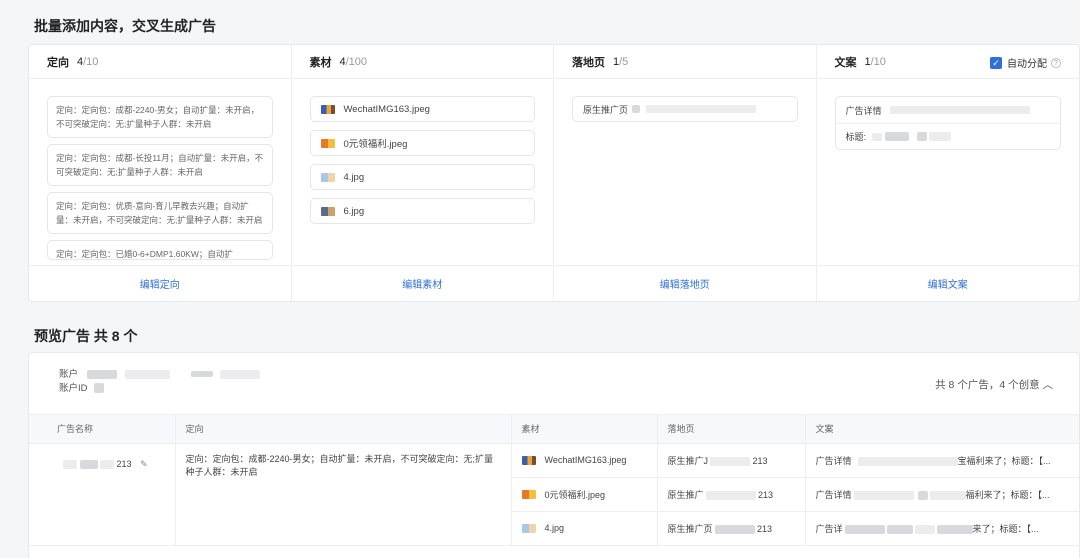 This screenshot has width=1080, height=558. I want to click on material-card: WechatIMG163.jpeg, so click(422, 109).